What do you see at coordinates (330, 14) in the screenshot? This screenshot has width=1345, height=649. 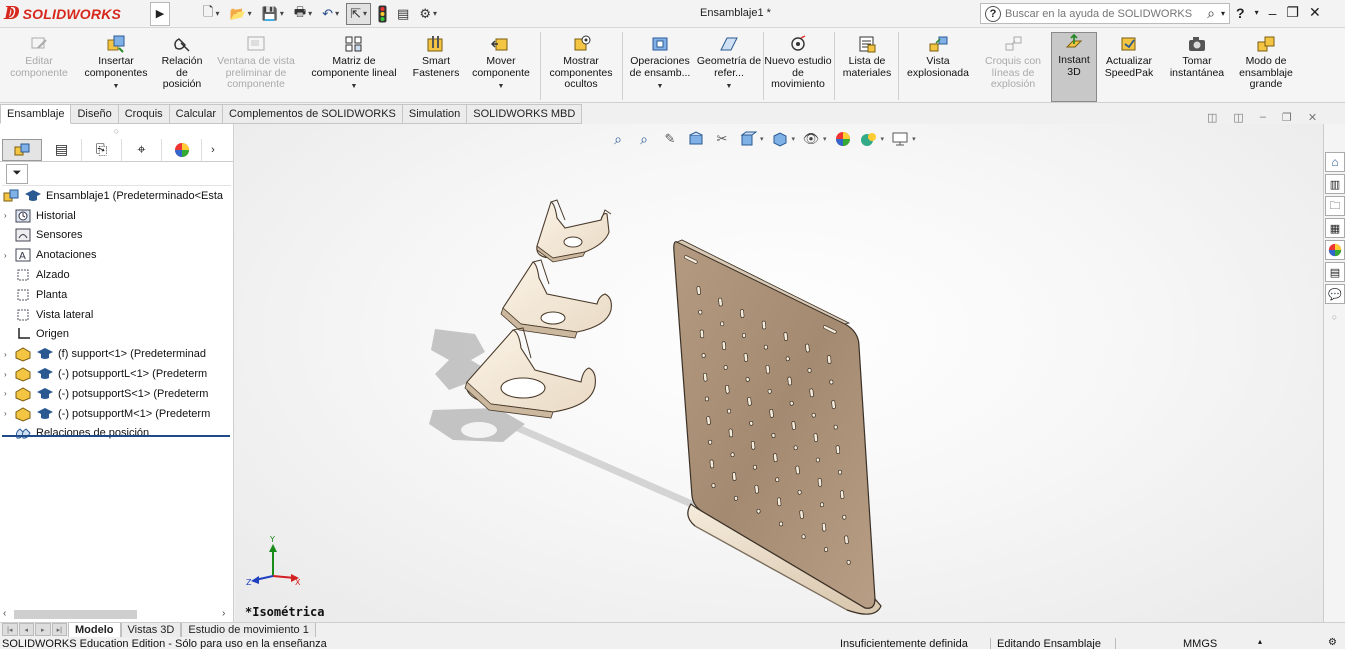 I see `undo-button: ↶ ▾` at bounding box center [330, 14].